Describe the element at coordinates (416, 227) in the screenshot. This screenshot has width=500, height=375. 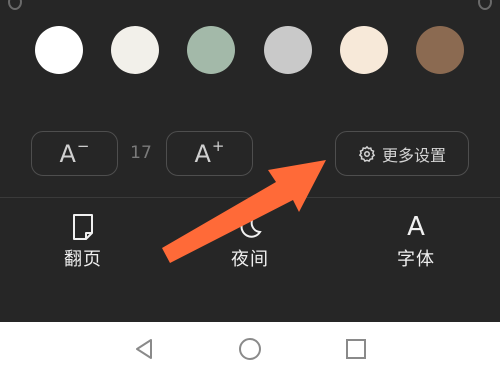
I see `font-glyph-icon: A` at that location.